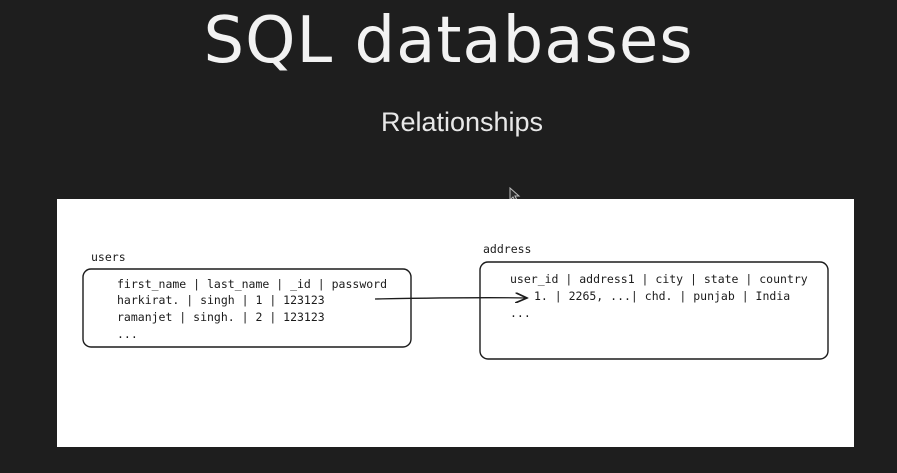  I want to click on slide-title: SQL databases, so click(448, 41).